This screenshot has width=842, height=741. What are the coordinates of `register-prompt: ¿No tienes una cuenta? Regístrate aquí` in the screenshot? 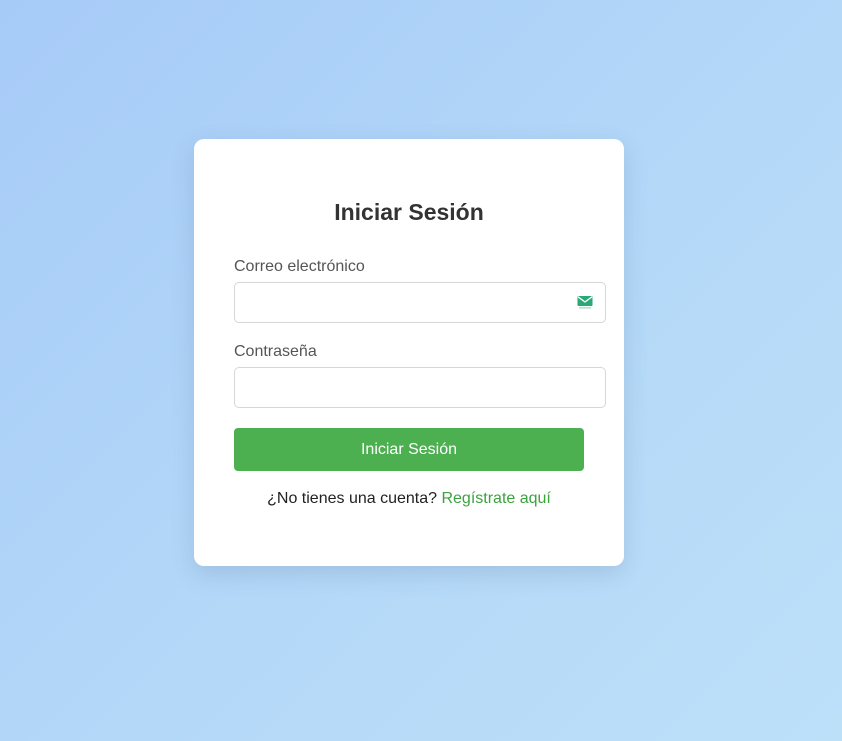 It's located at (409, 499).